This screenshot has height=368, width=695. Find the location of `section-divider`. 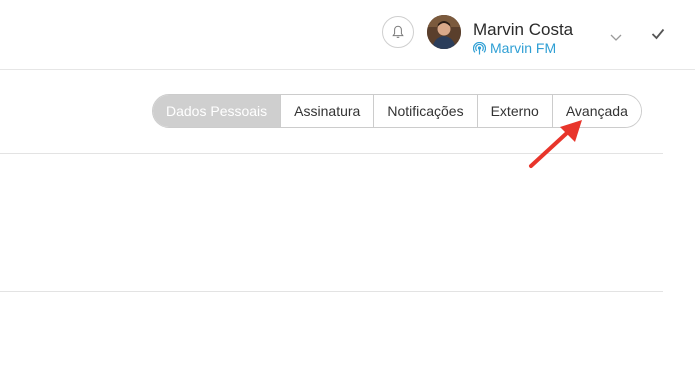

section-divider is located at coordinates (331, 291).